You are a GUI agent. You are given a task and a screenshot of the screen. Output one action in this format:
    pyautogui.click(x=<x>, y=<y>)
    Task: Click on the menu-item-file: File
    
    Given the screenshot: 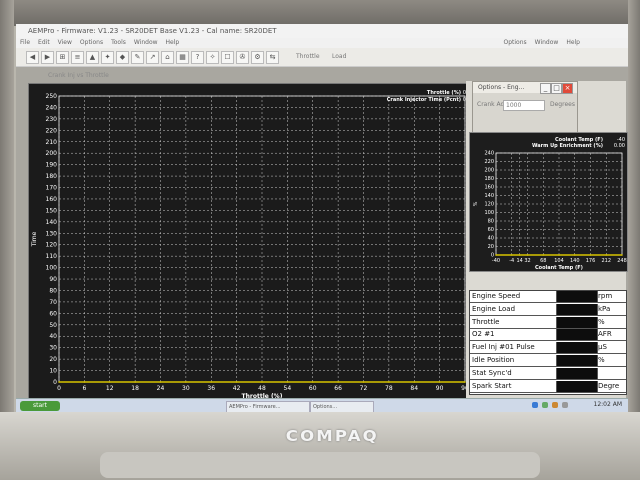 What is the action you would take?
    pyautogui.click(x=25, y=42)
    